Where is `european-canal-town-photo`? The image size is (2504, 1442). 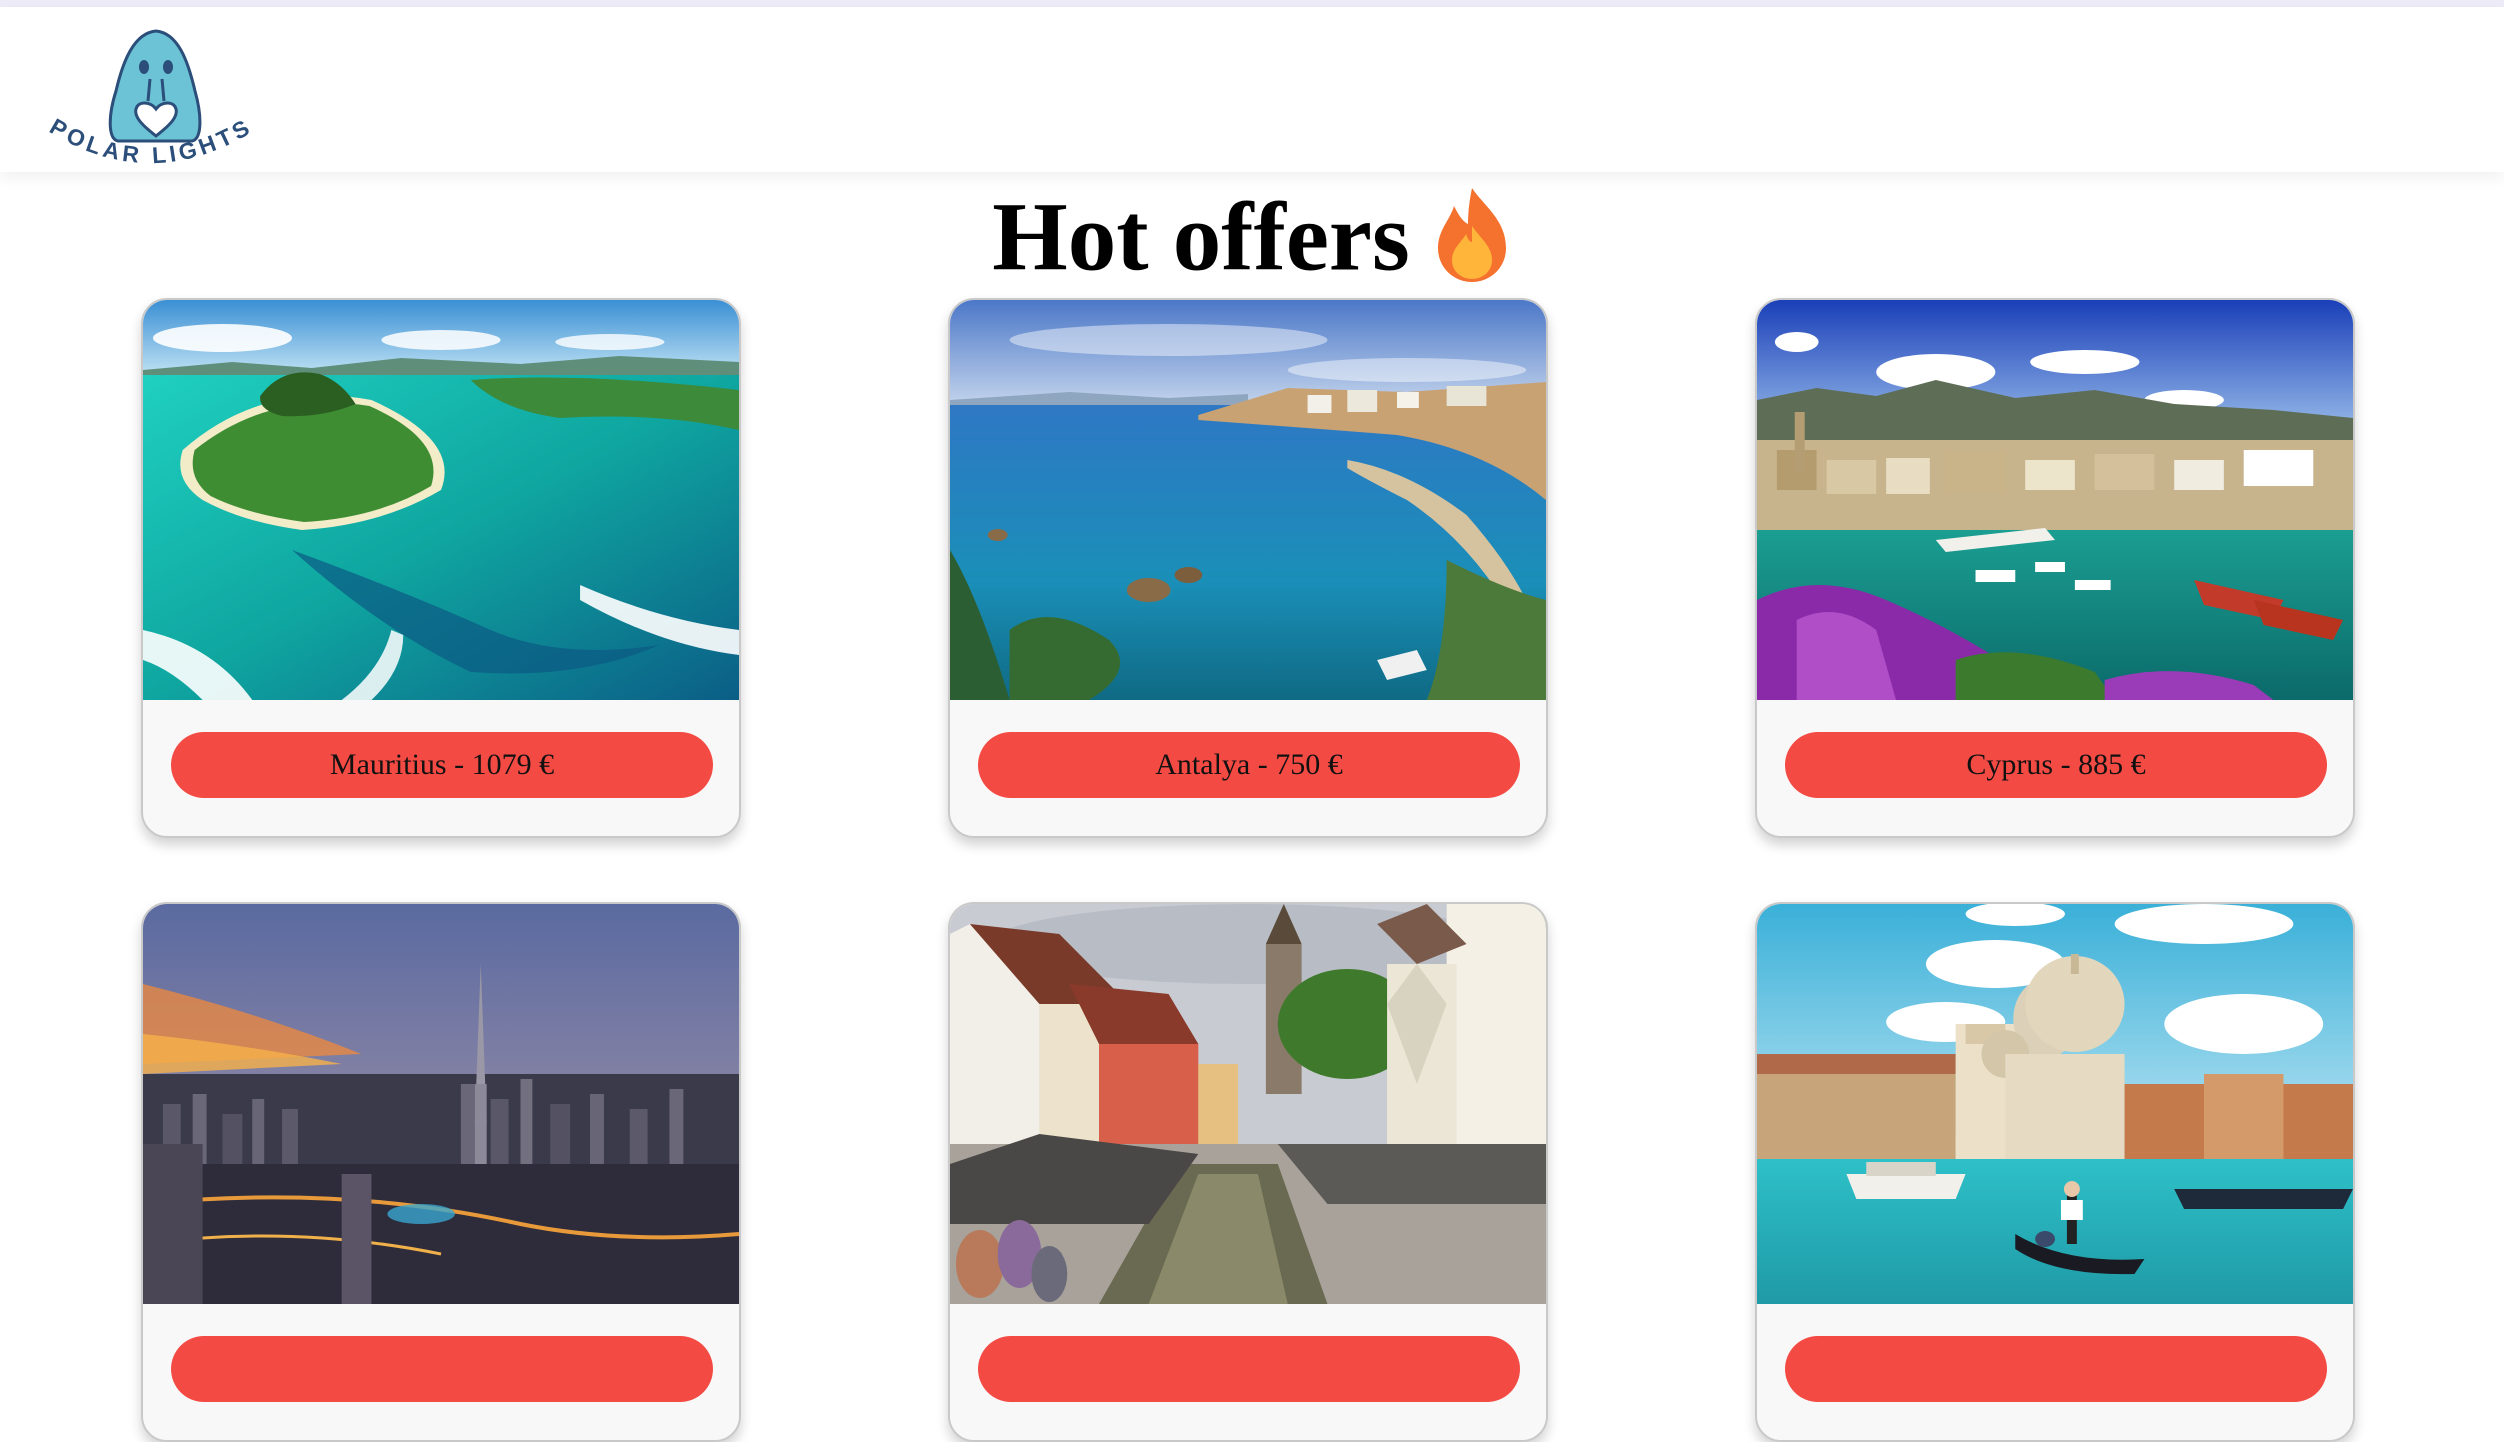
european-canal-town-photo is located at coordinates (1248, 1104).